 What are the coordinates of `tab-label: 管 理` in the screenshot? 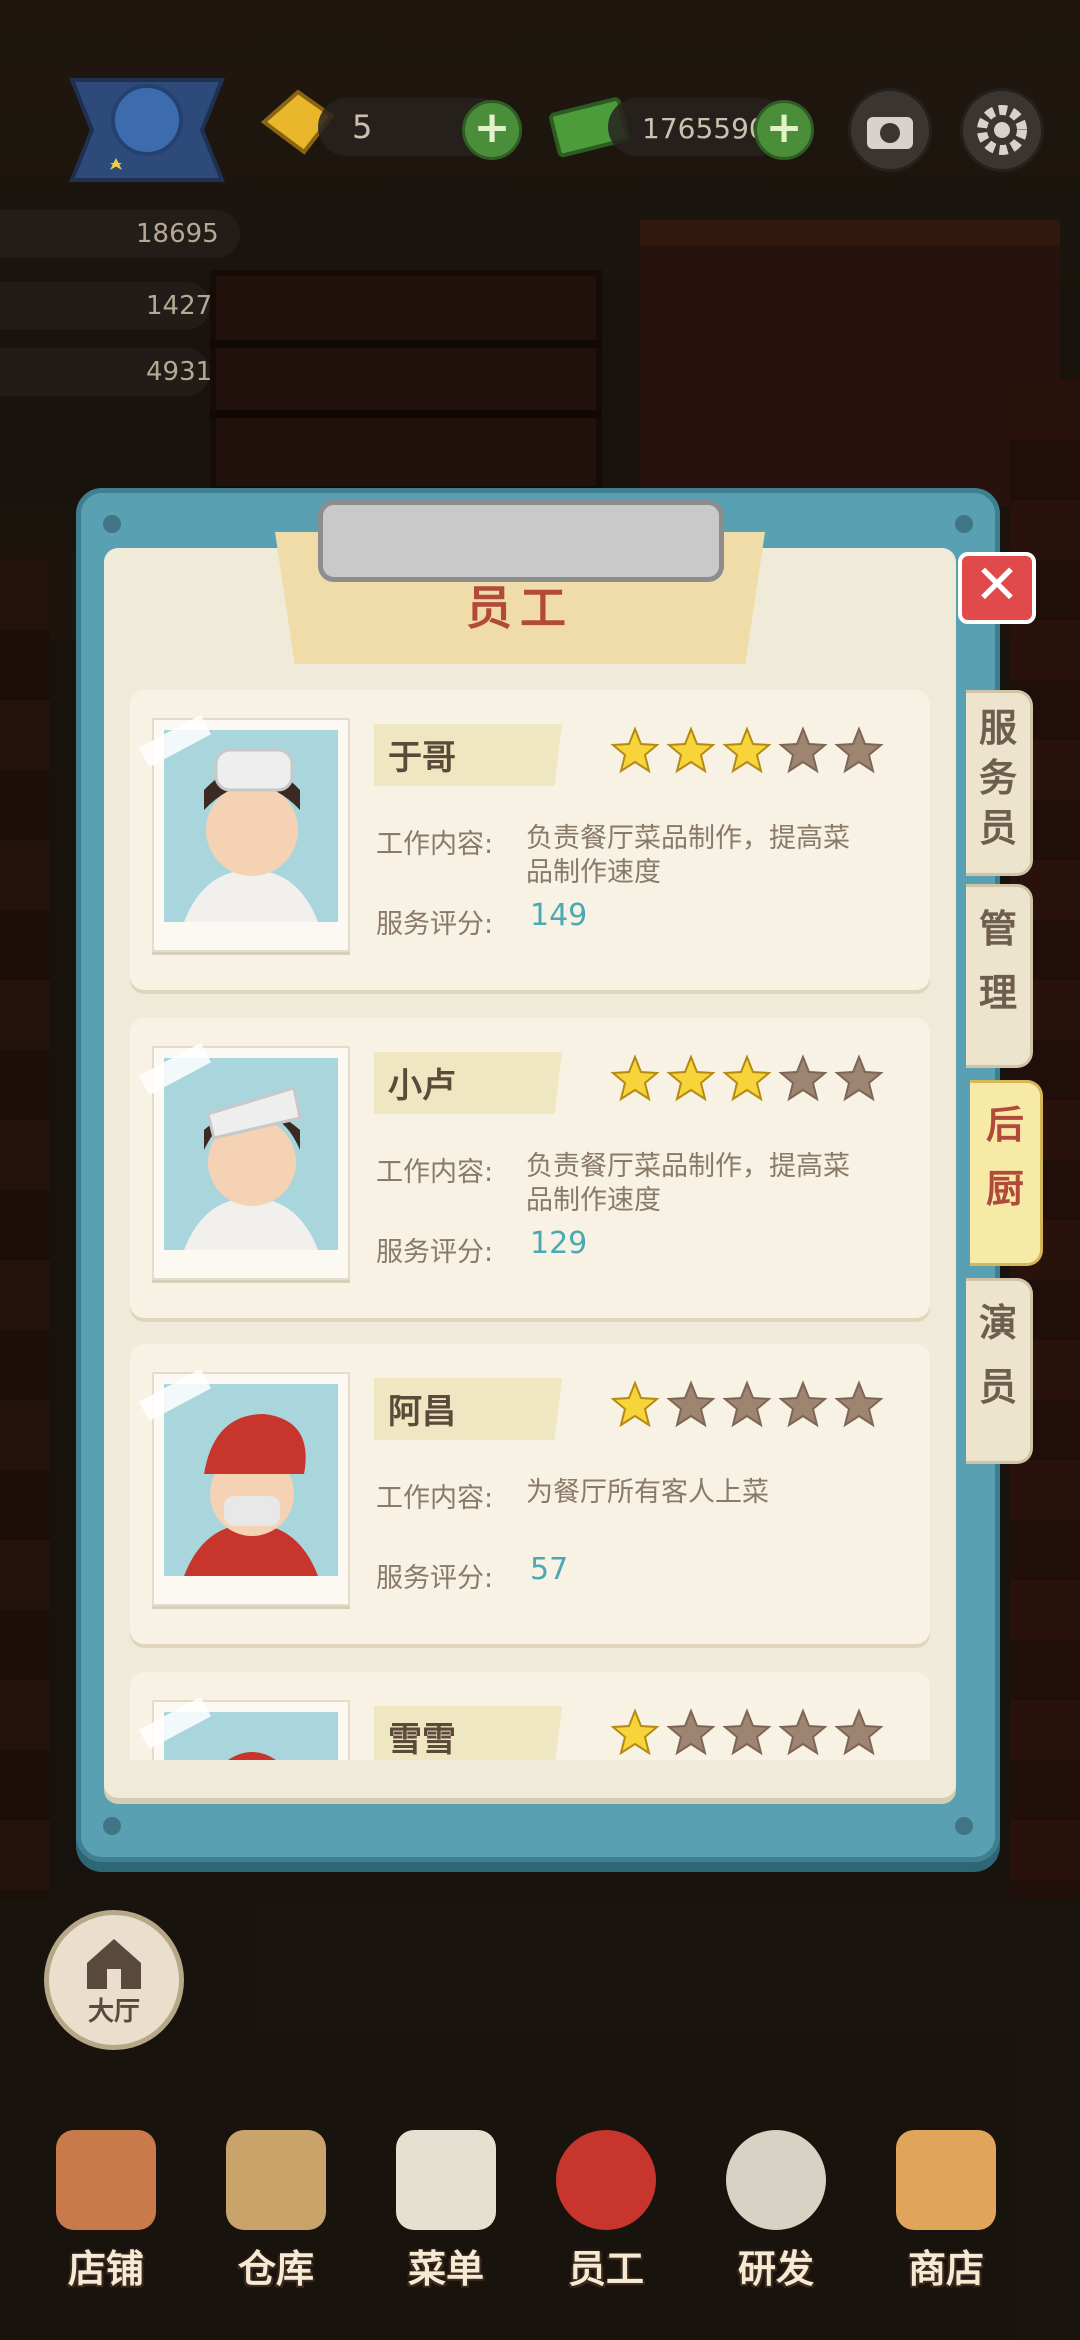 It's located at (997, 961).